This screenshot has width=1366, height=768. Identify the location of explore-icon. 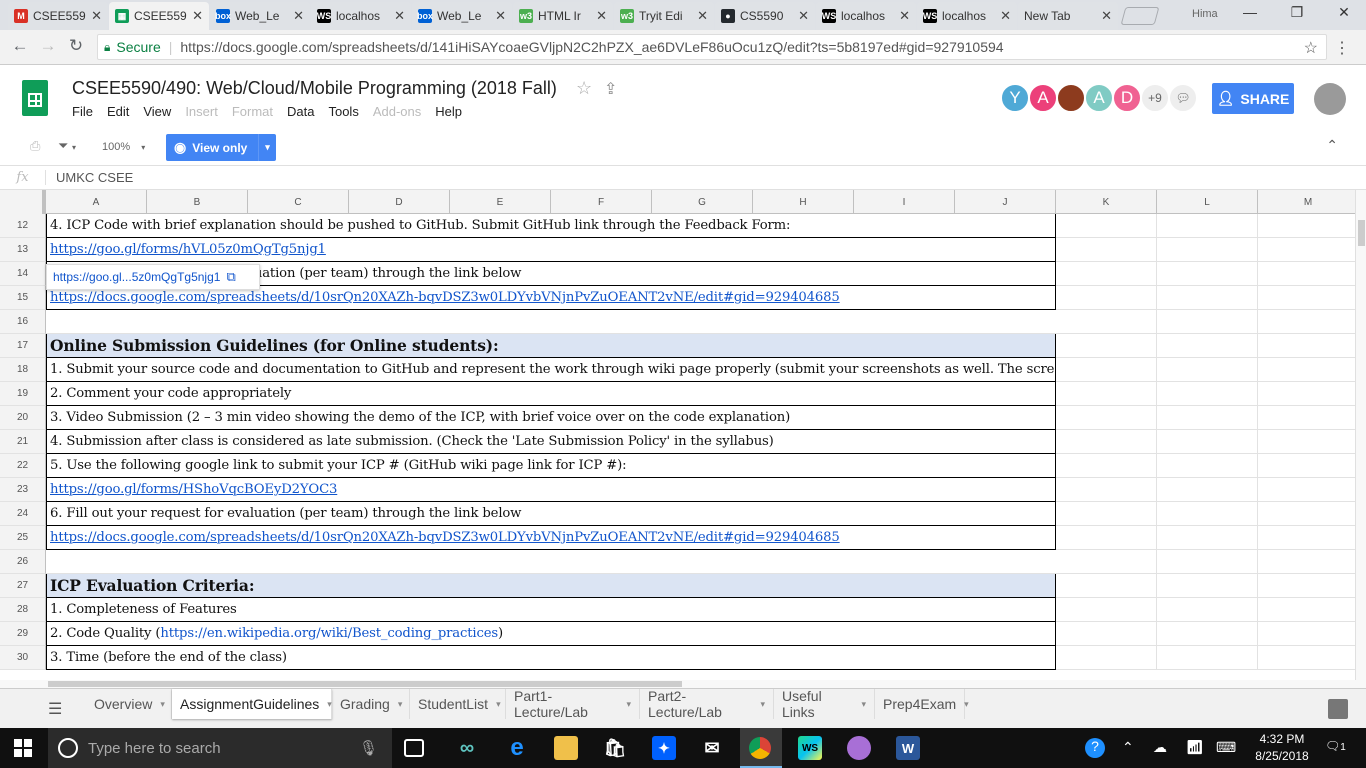
(1338, 709).